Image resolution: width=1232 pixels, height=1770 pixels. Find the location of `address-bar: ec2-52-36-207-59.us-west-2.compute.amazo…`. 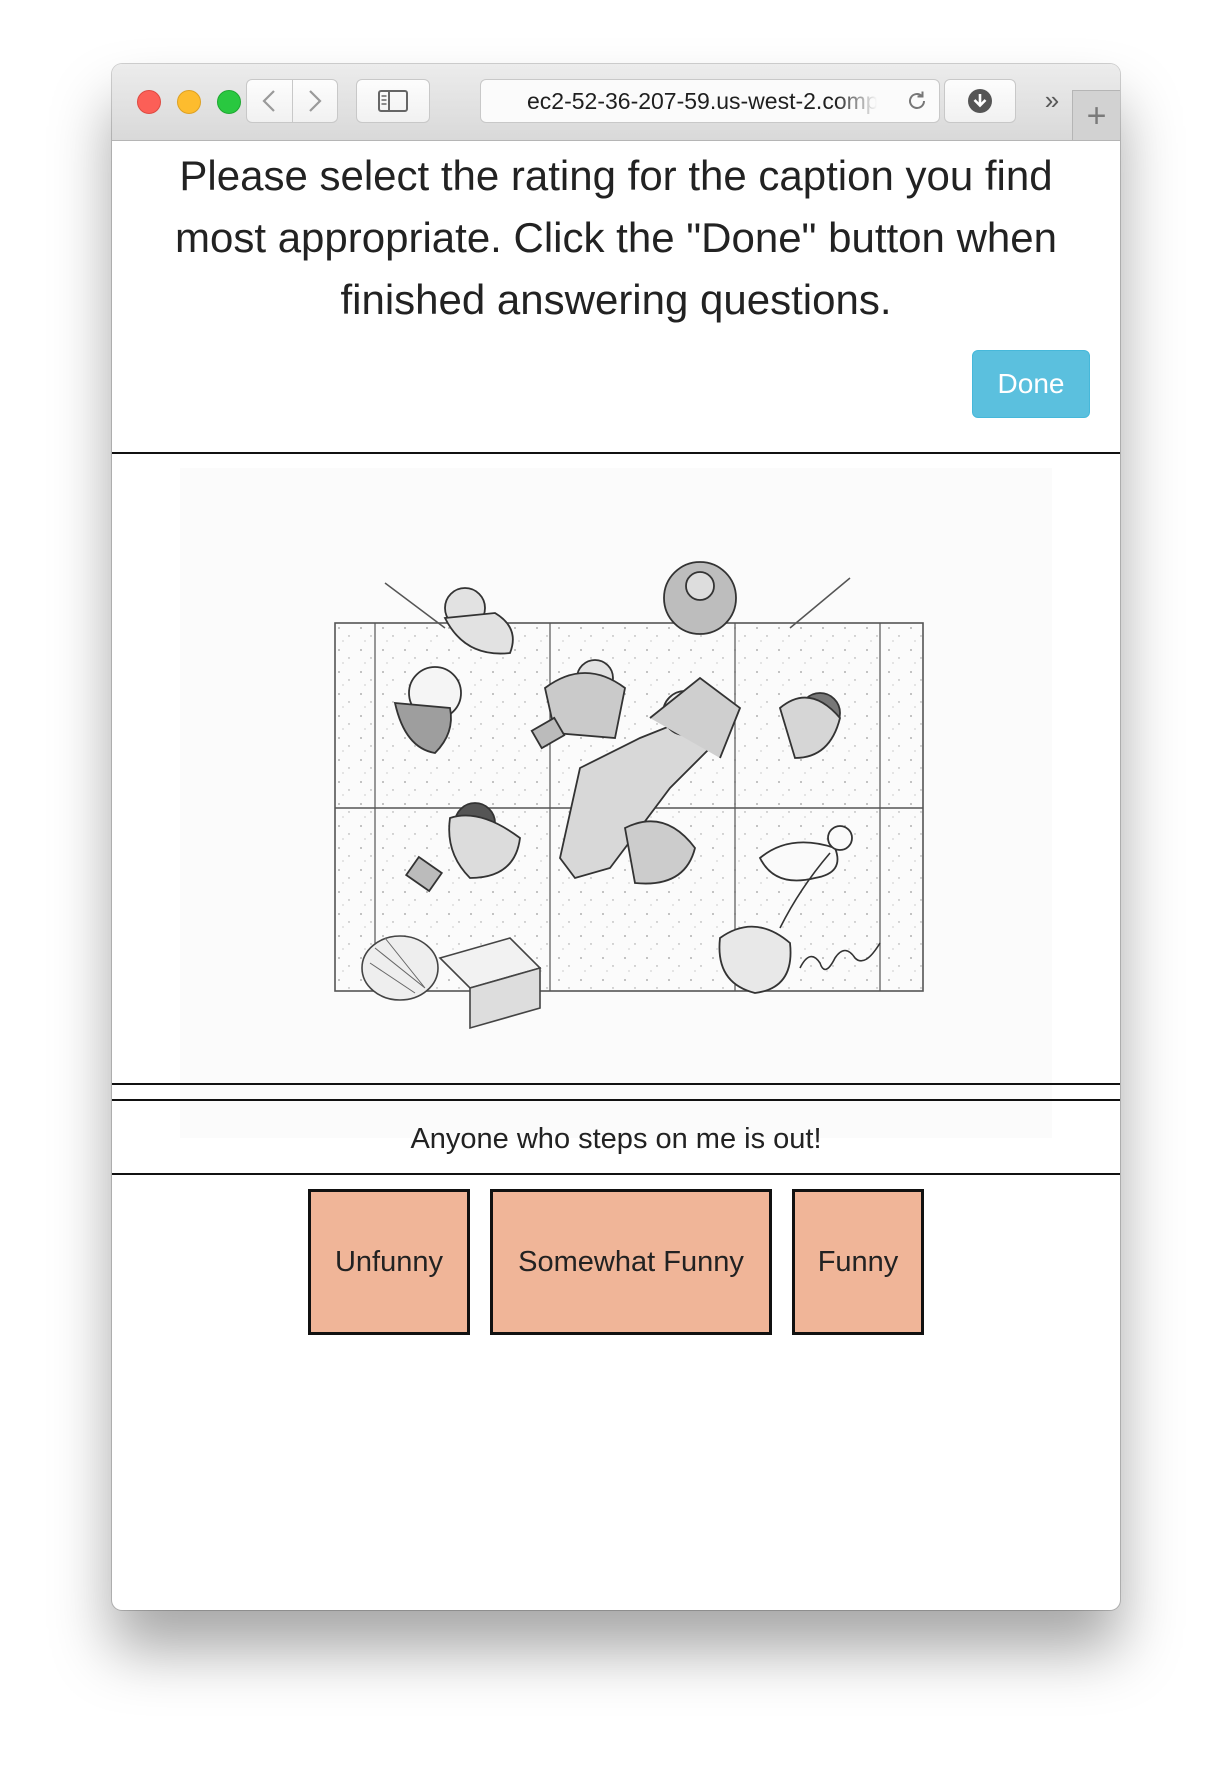

address-bar: ec2-52-36-207-59.us-west-2.compute.amazo… is located at coordinates (710, 101).